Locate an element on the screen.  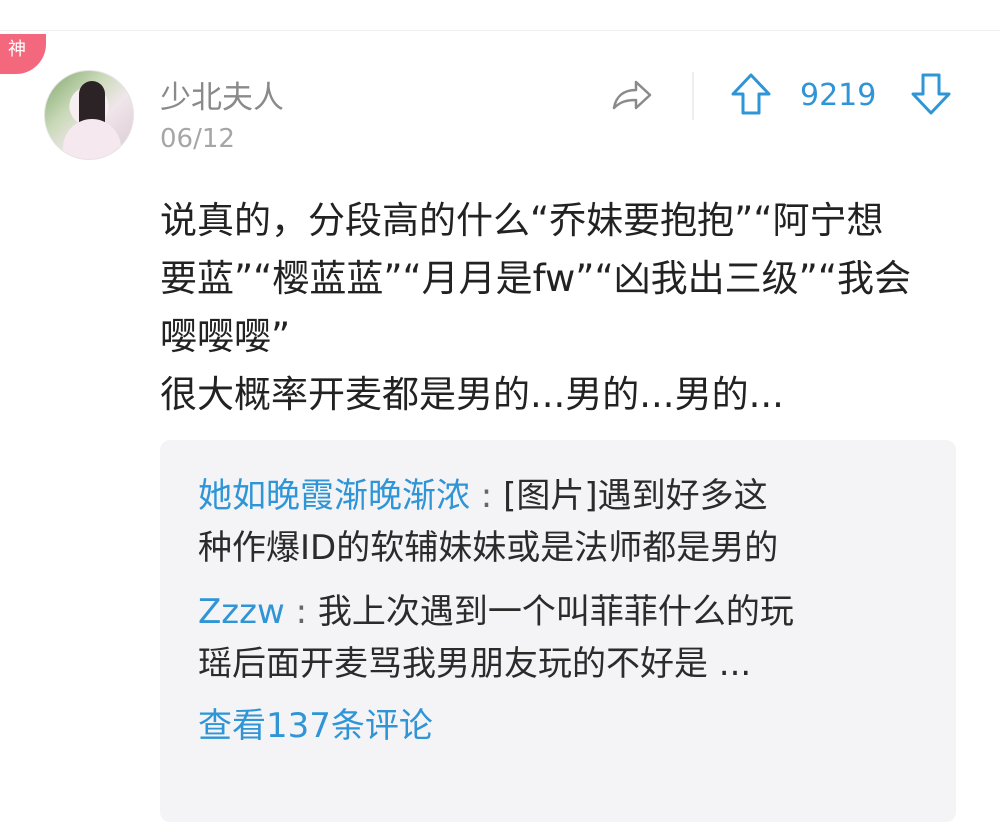
share-arrow-icon is located at coordinates (632, 96).